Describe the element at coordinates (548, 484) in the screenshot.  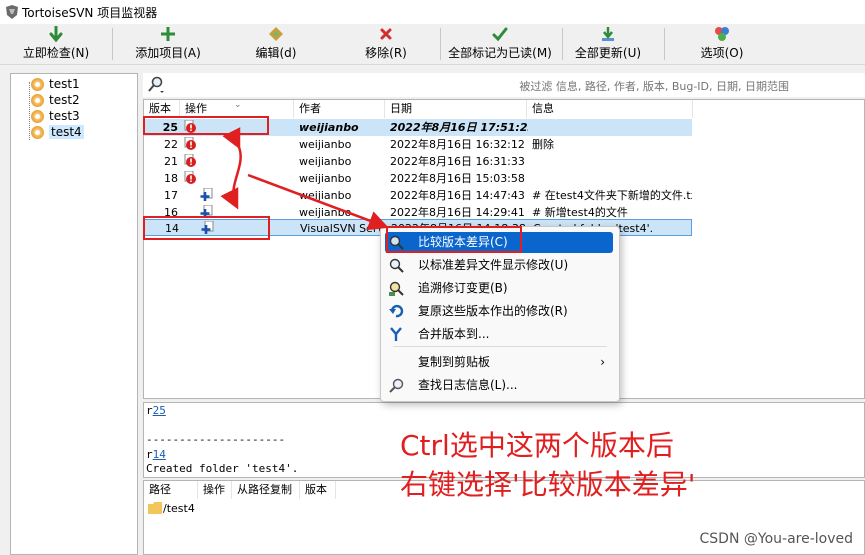
I see `annotation-line-2: 右键选择'比较版本差异'` at that location.